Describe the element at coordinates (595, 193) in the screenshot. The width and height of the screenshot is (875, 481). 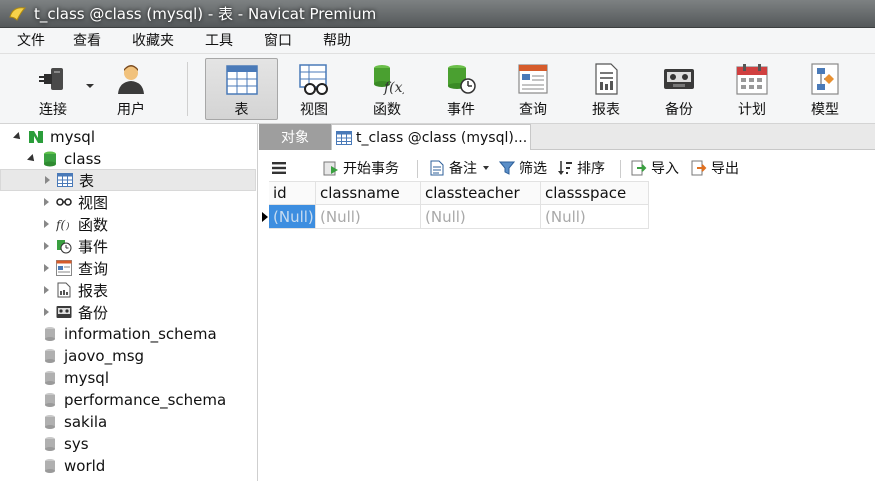
I see `column-header-classspace: classspace` at that location.